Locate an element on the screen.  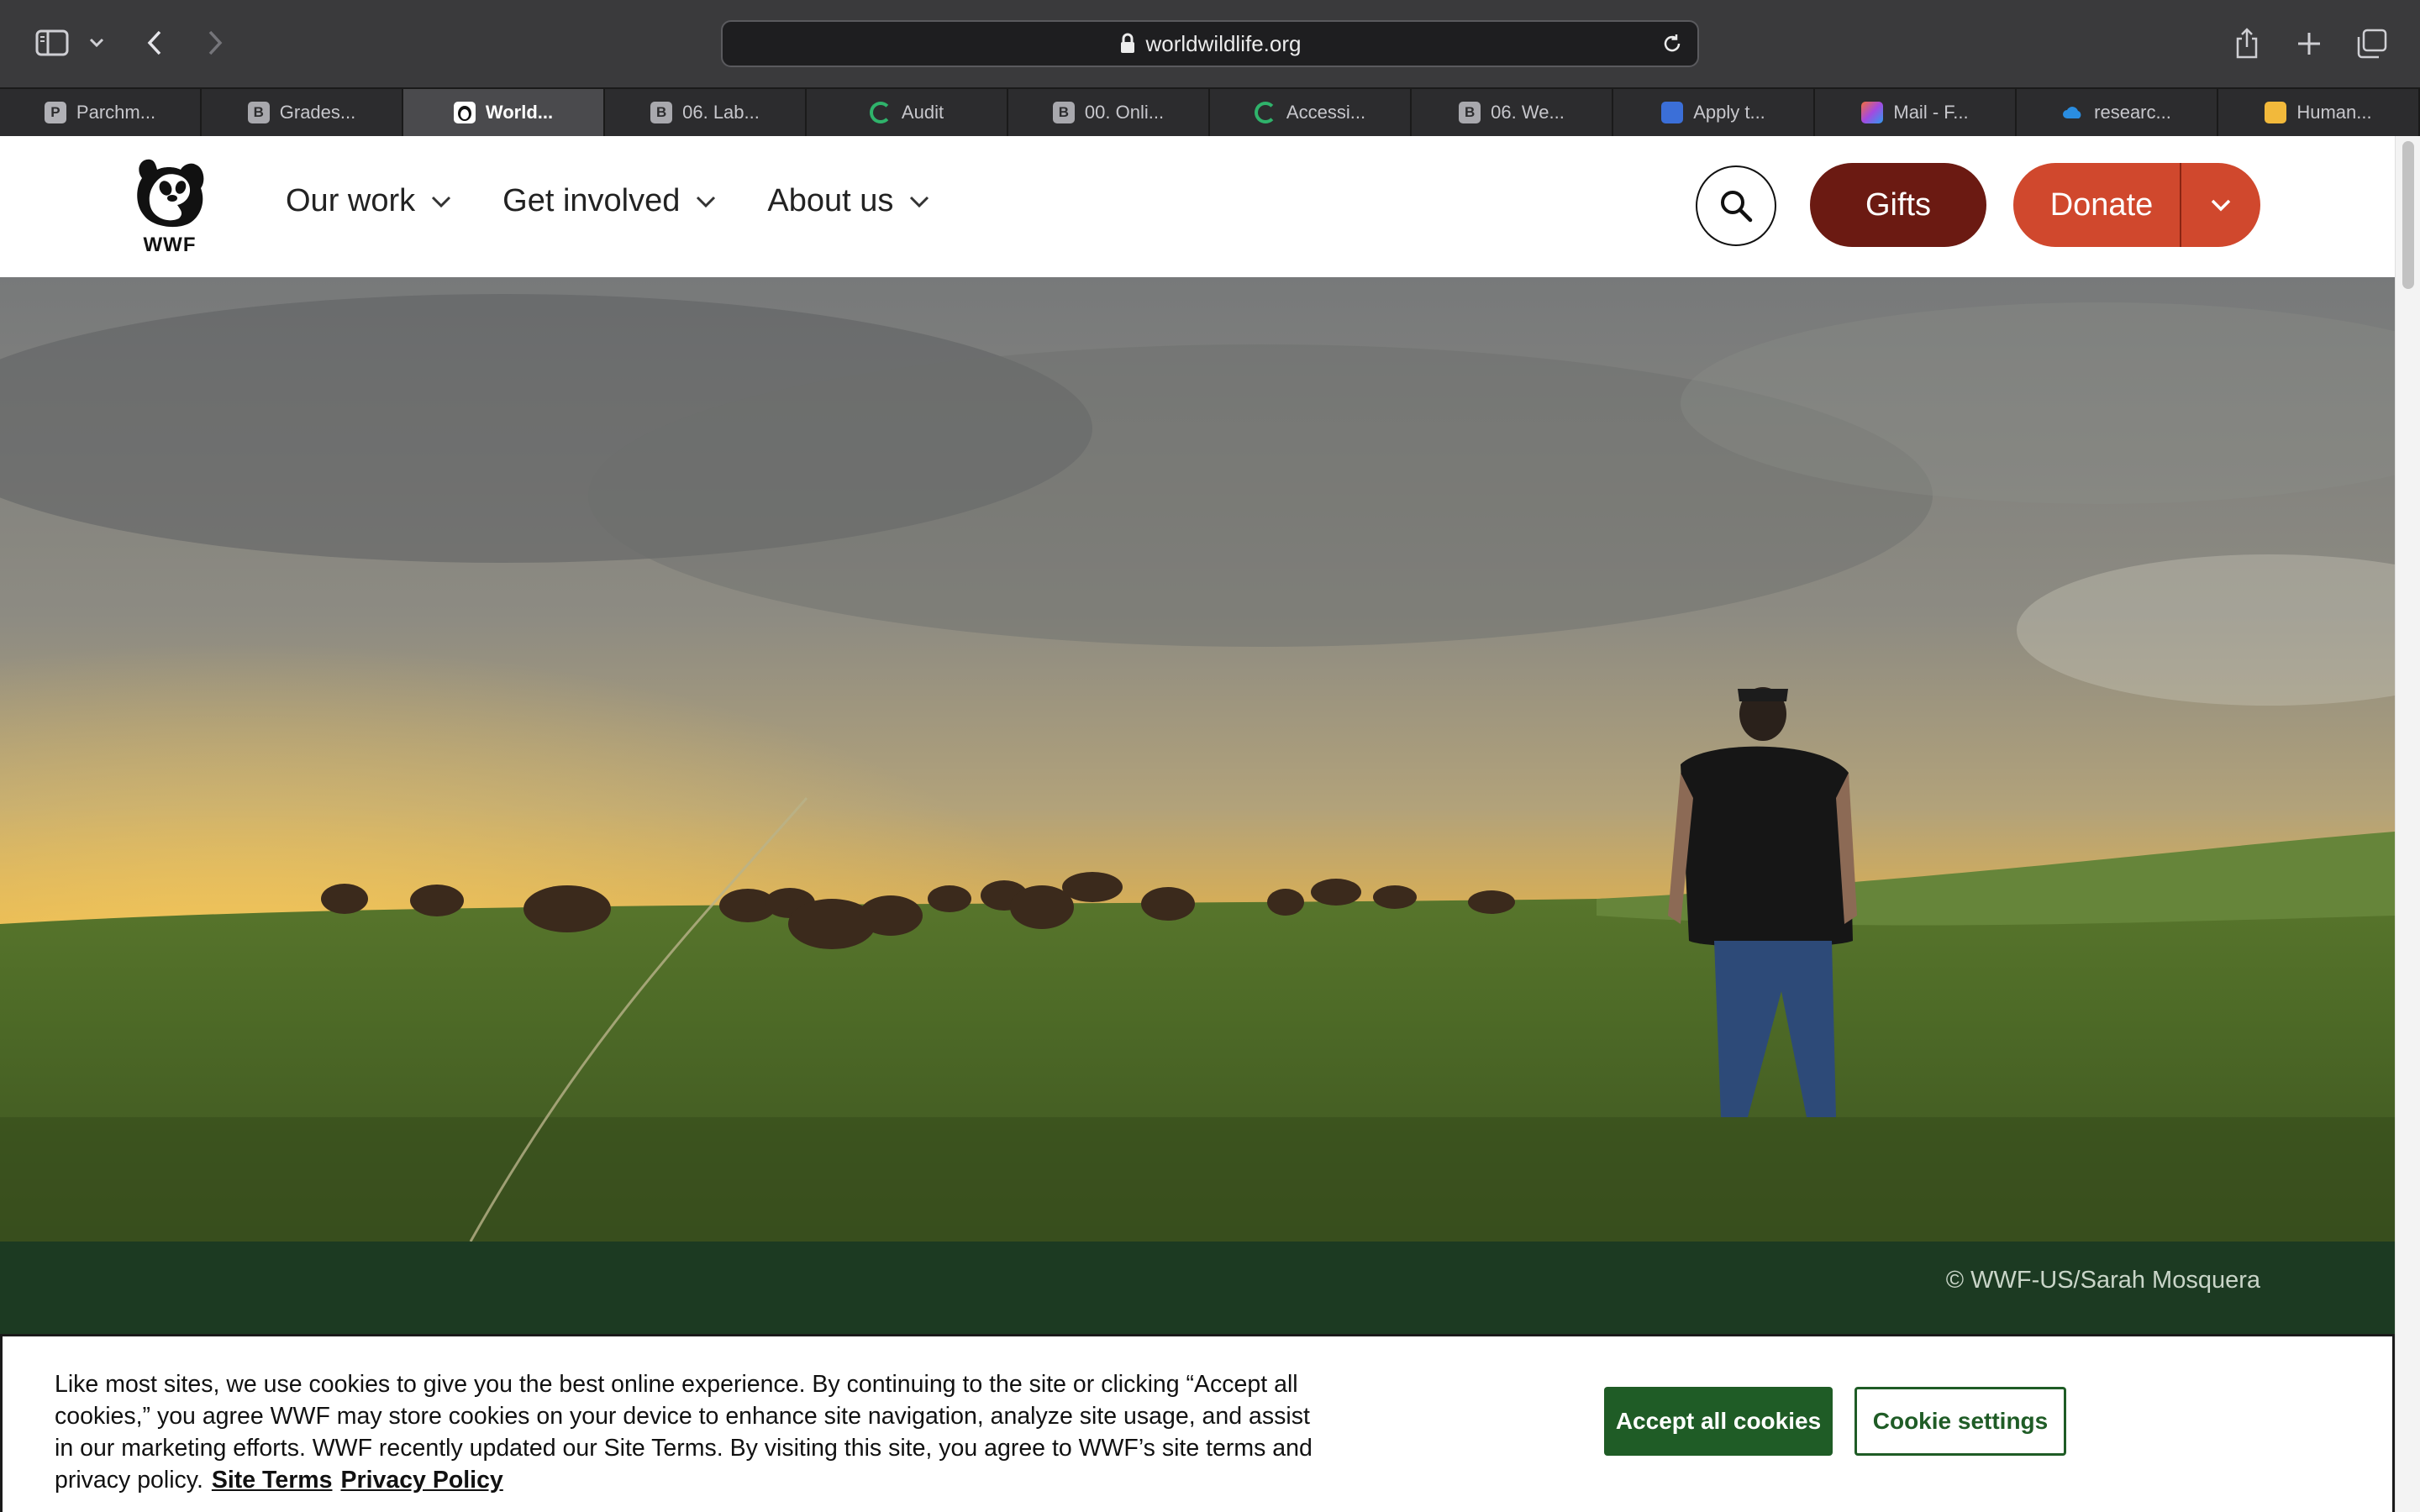
search-button is located at coordinates (1736, 205).